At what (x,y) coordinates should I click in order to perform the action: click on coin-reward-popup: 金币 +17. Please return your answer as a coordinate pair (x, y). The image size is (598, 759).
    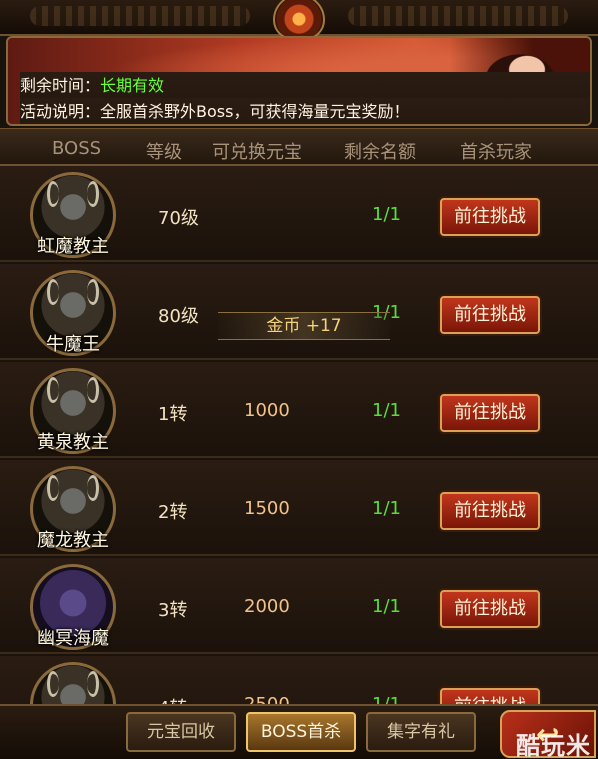
    Looking at the image, I should click on (304, 326).